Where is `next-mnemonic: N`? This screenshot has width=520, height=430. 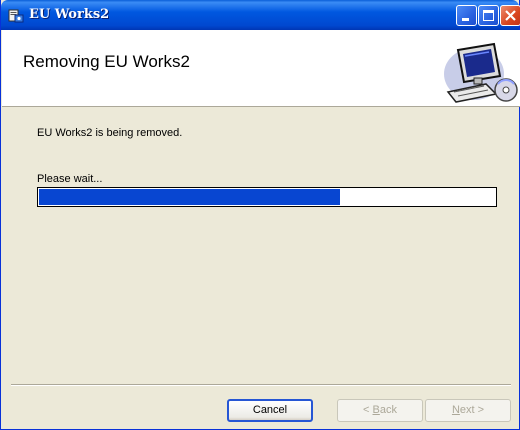 next-mnemonic: N is located at coordinates (455, 410).